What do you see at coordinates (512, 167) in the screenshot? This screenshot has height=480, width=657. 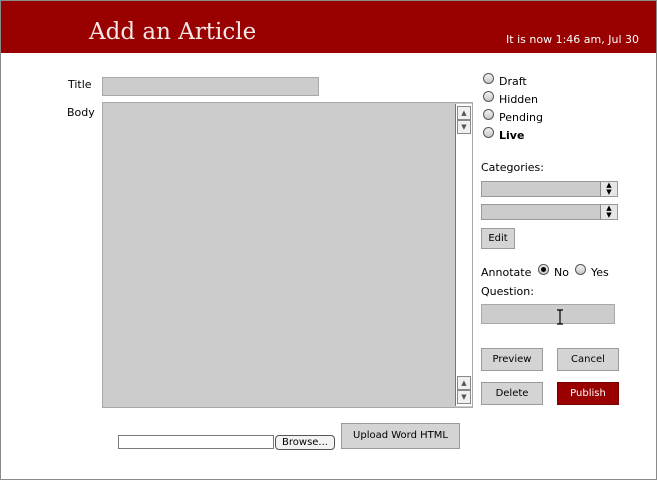 I see `categories-label: Categories:` at bounding box center [512, 167].